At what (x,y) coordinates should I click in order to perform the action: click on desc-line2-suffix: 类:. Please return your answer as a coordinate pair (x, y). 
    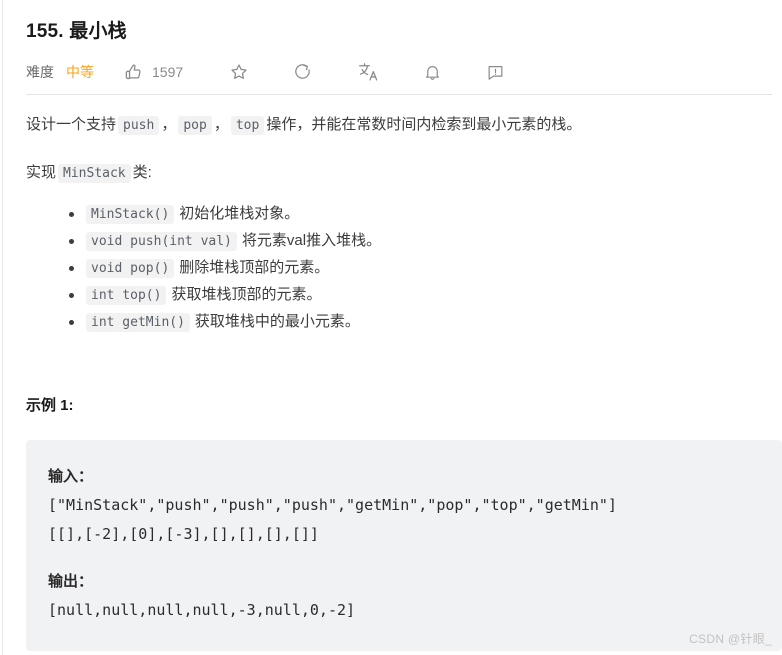
    Looking at the image, I should click on (142, 172).